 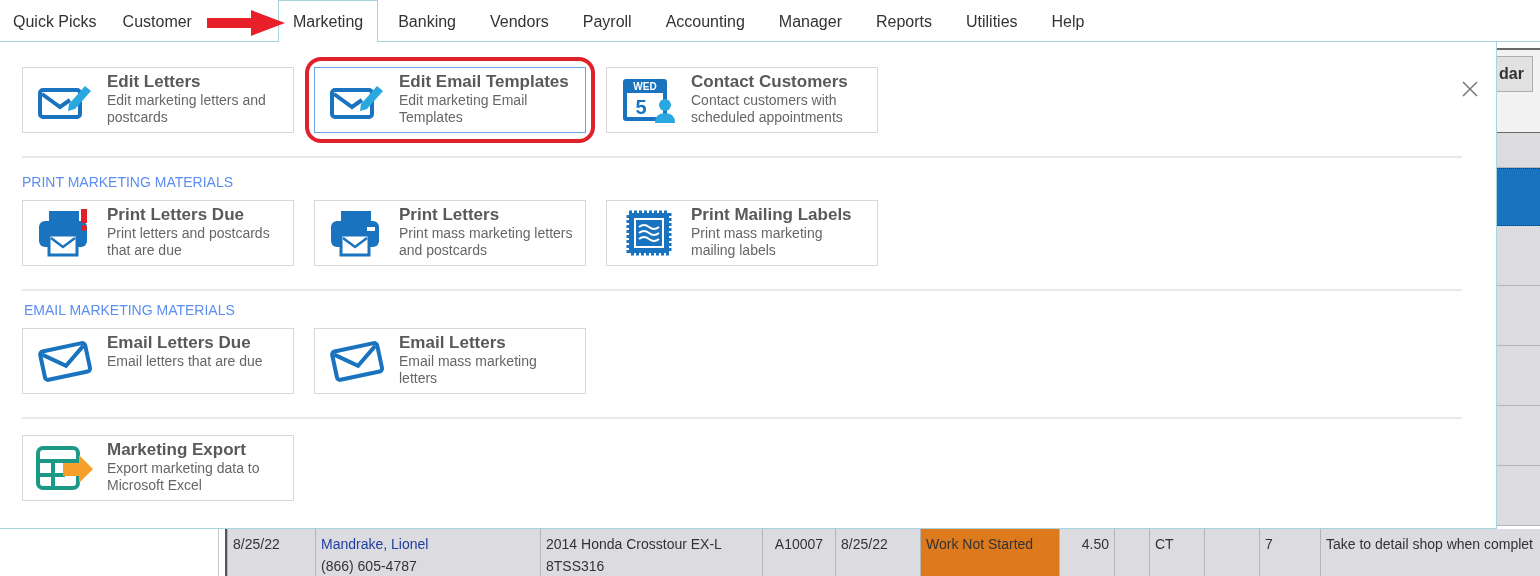 What do you see at coordinates (1430, 544) in the screenshot?
I see `cell-text: Take to detail shop when complet` at bounding box center [1430, 544].